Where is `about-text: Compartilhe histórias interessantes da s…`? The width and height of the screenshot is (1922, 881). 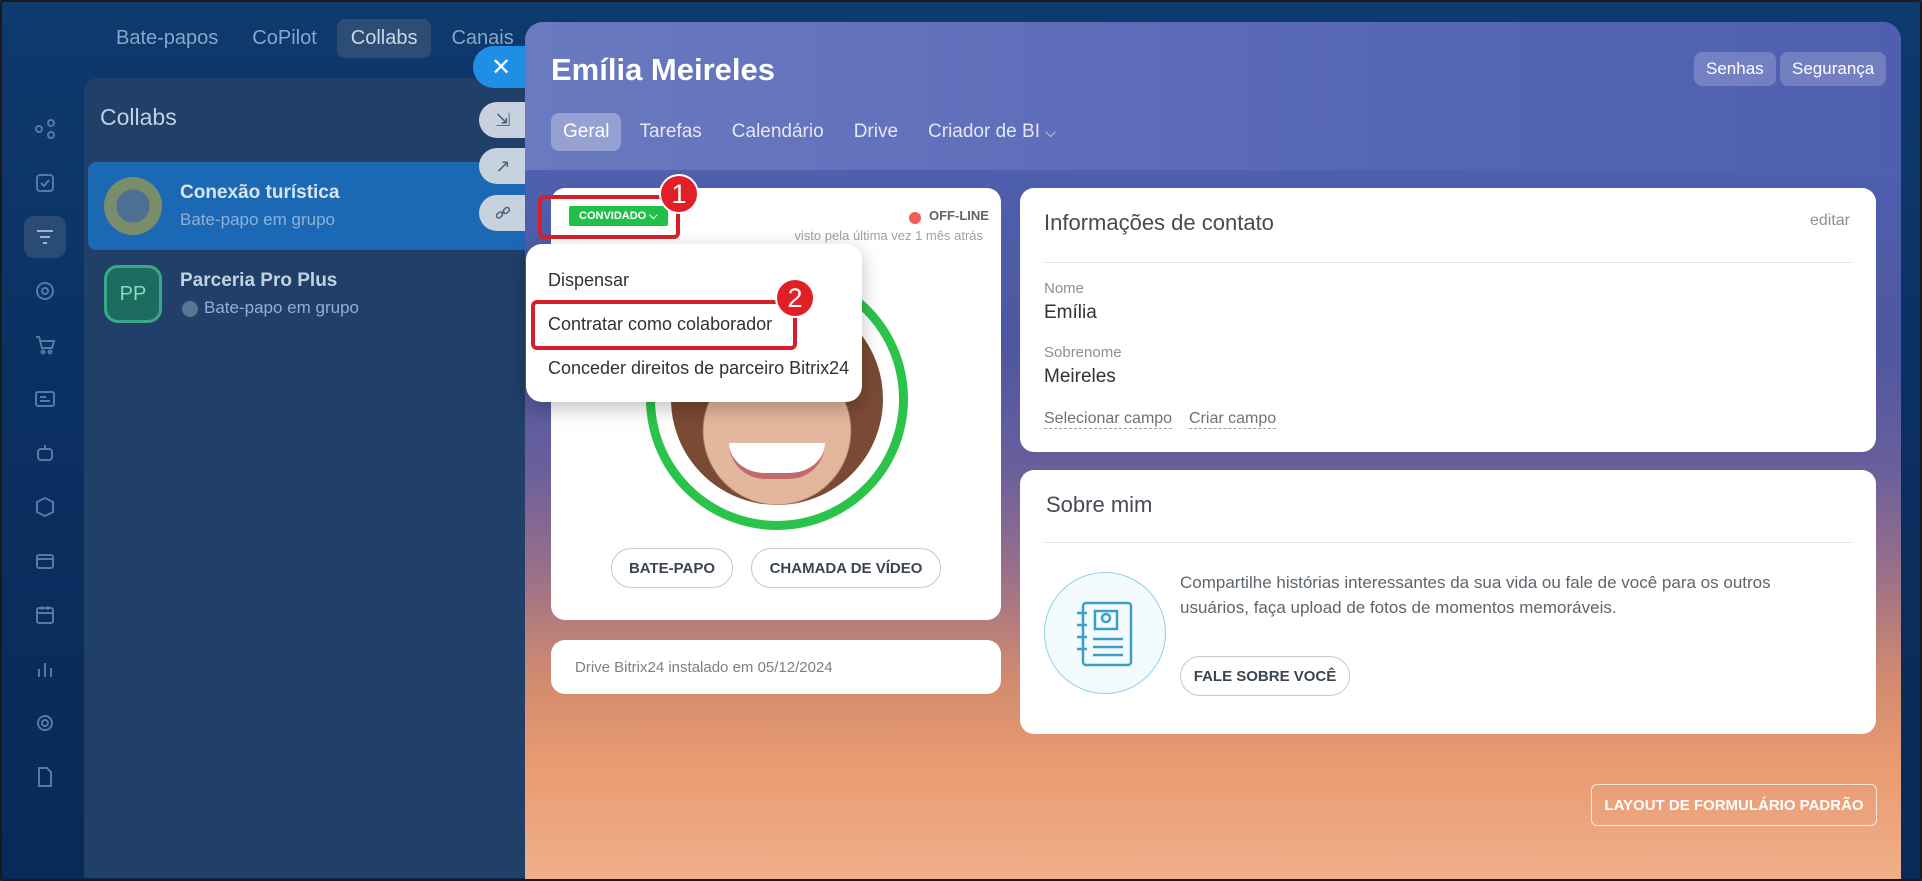 about-text: Compartilhe histórias interessantes da s… is located at coordinates (1475, 595).